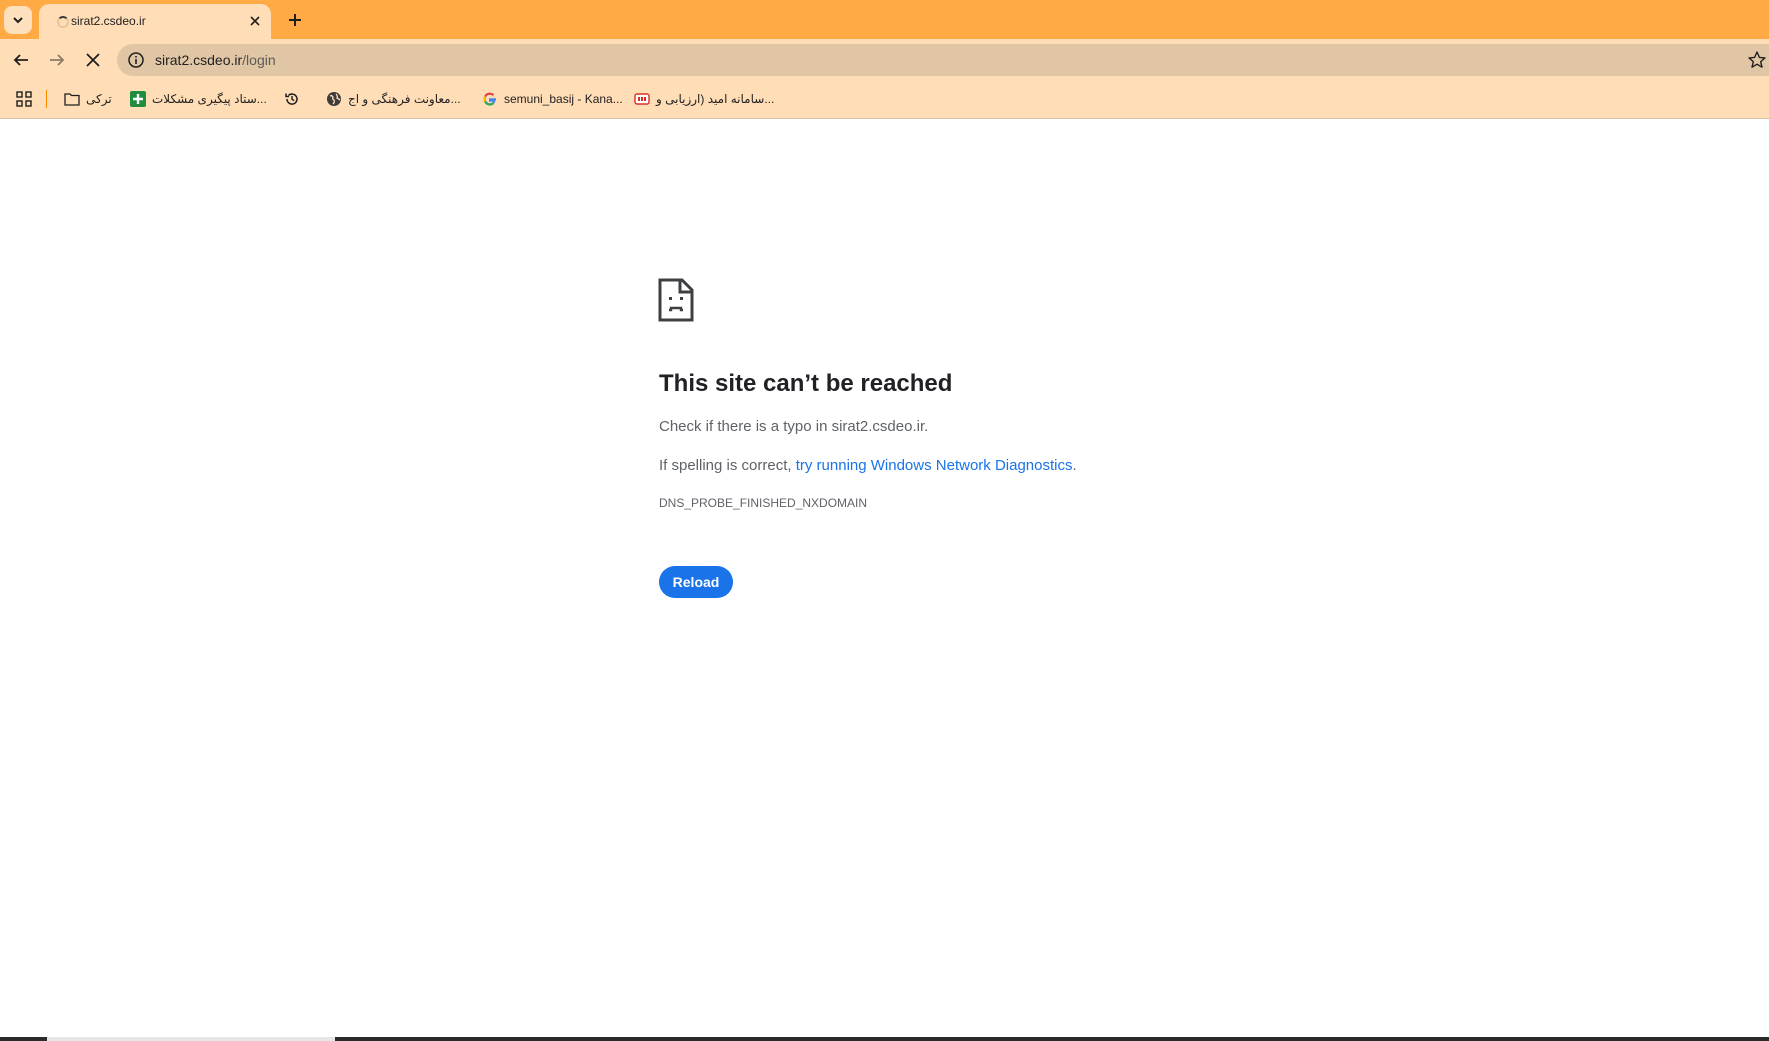 The height and width of the screenshot is (1041, 1769). I want to click on bookmark-folder-torki: ترکی, so click(88, 99).